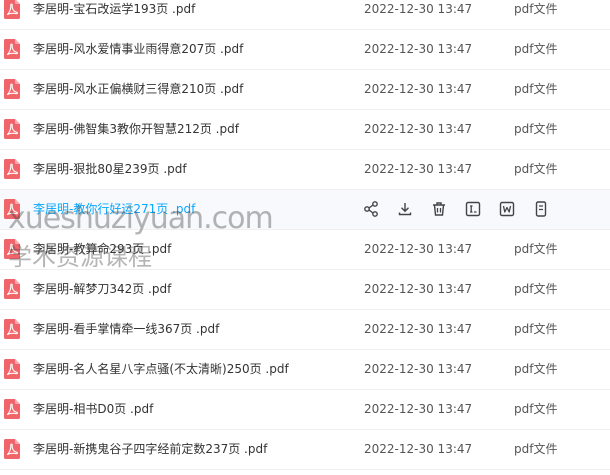 Image resolution: width=610 pixels, height=475 pixels. Describe the element at coordinates (138, 49) in the screenshot. I see `file-name: 李居明-风水爱情事业雨得意207页 .pdf` at that location.